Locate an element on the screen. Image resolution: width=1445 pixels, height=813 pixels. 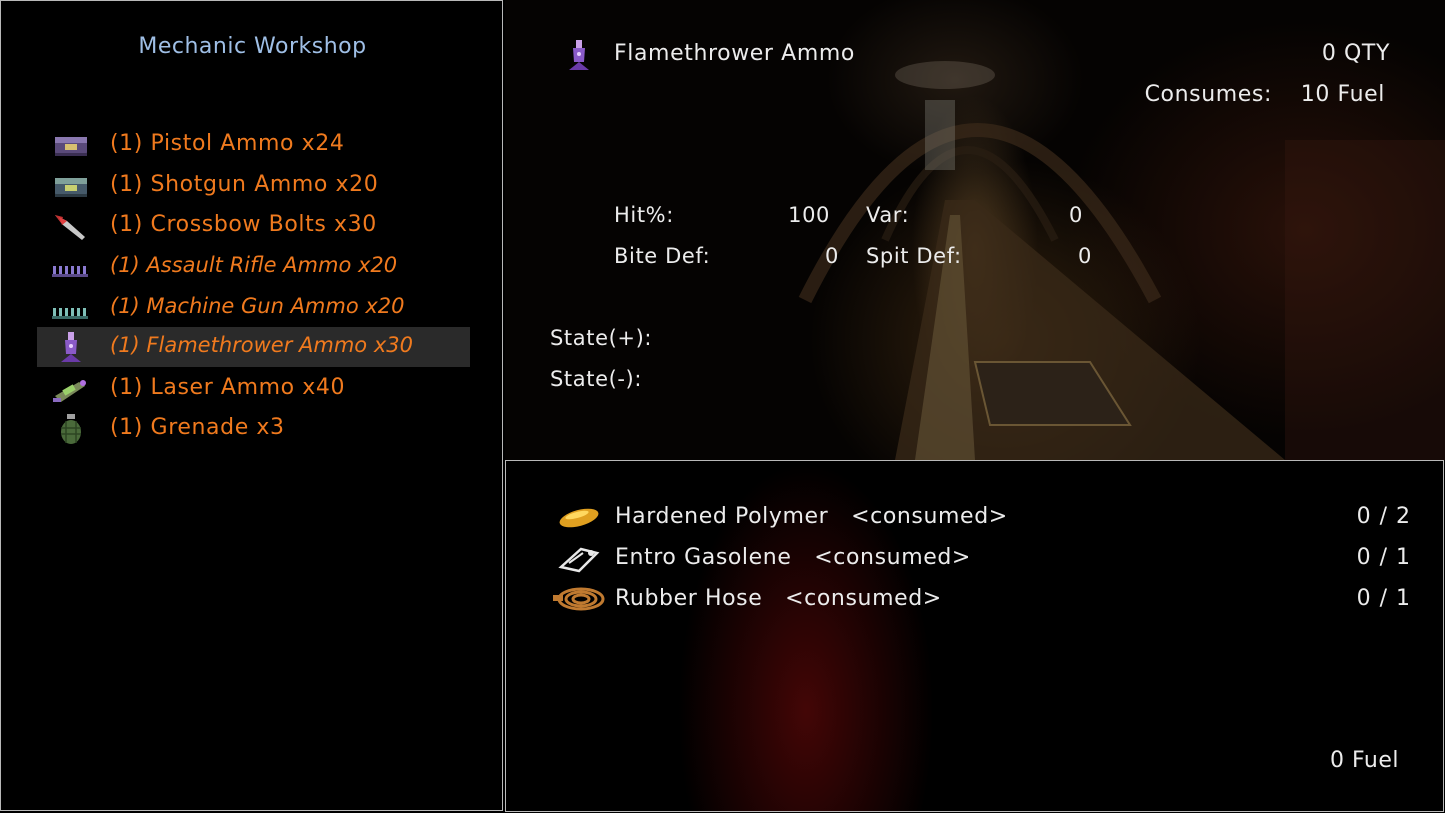
recipe-item-flamethrower-ammo: (1) Flamethrower Ammo x30 is located at coordinates (253, 347).